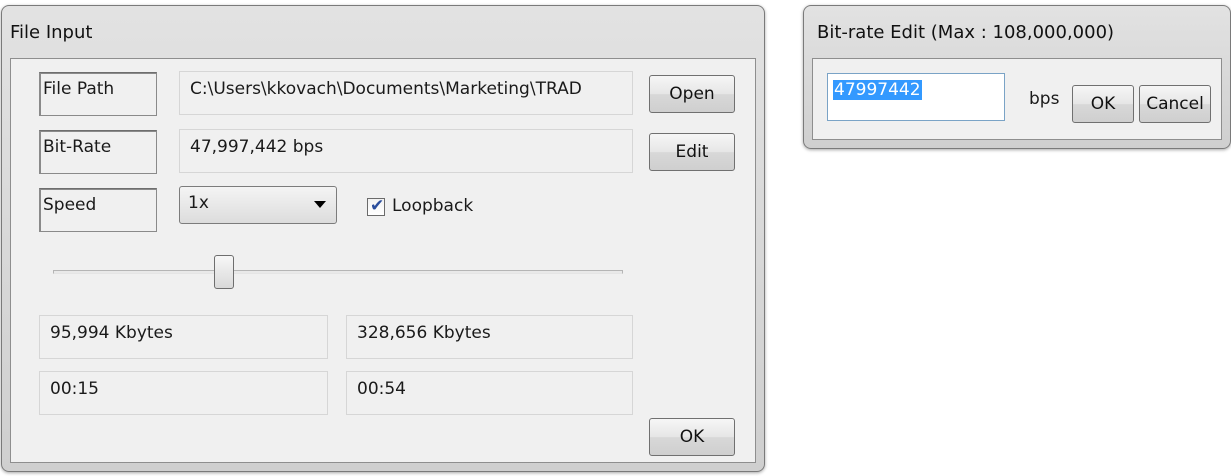  What do you see at coordinates (489, 337) in the screenshot?
I see `total-size-field: 328,656 Kbytes` at bounding box center [489, 337].